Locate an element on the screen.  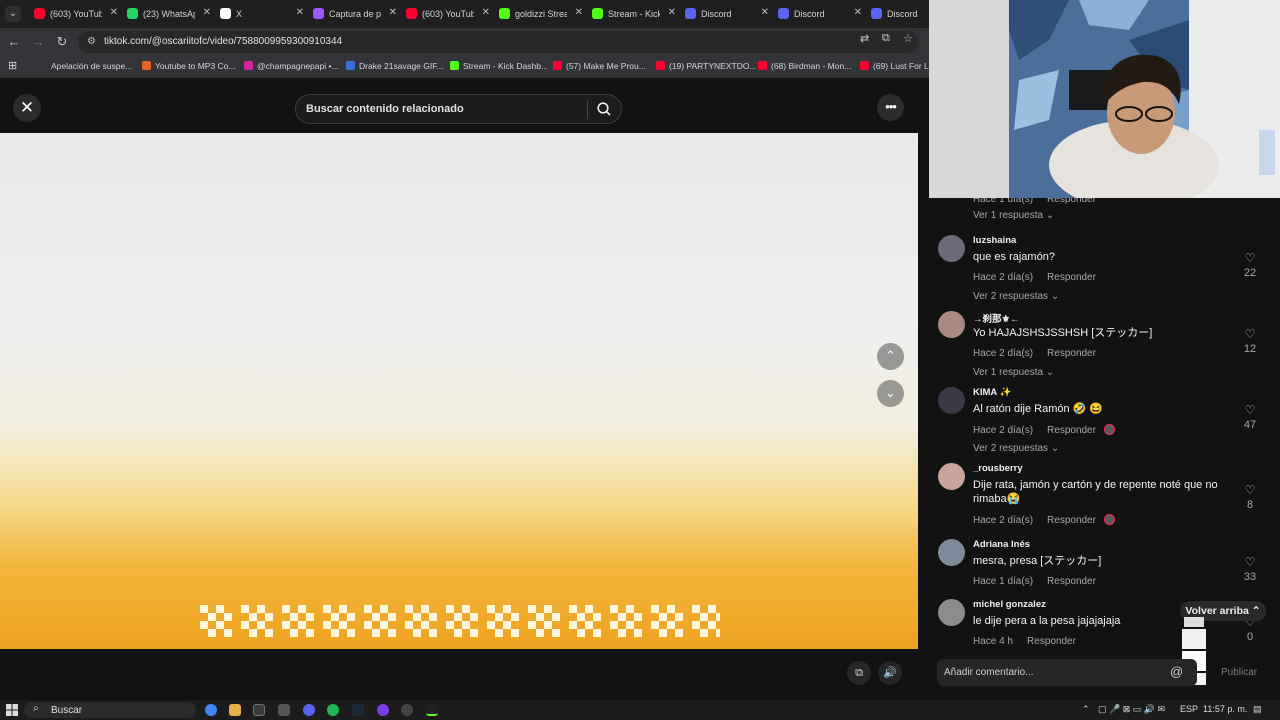
spotify-icon is located at coordinates (333, 710).